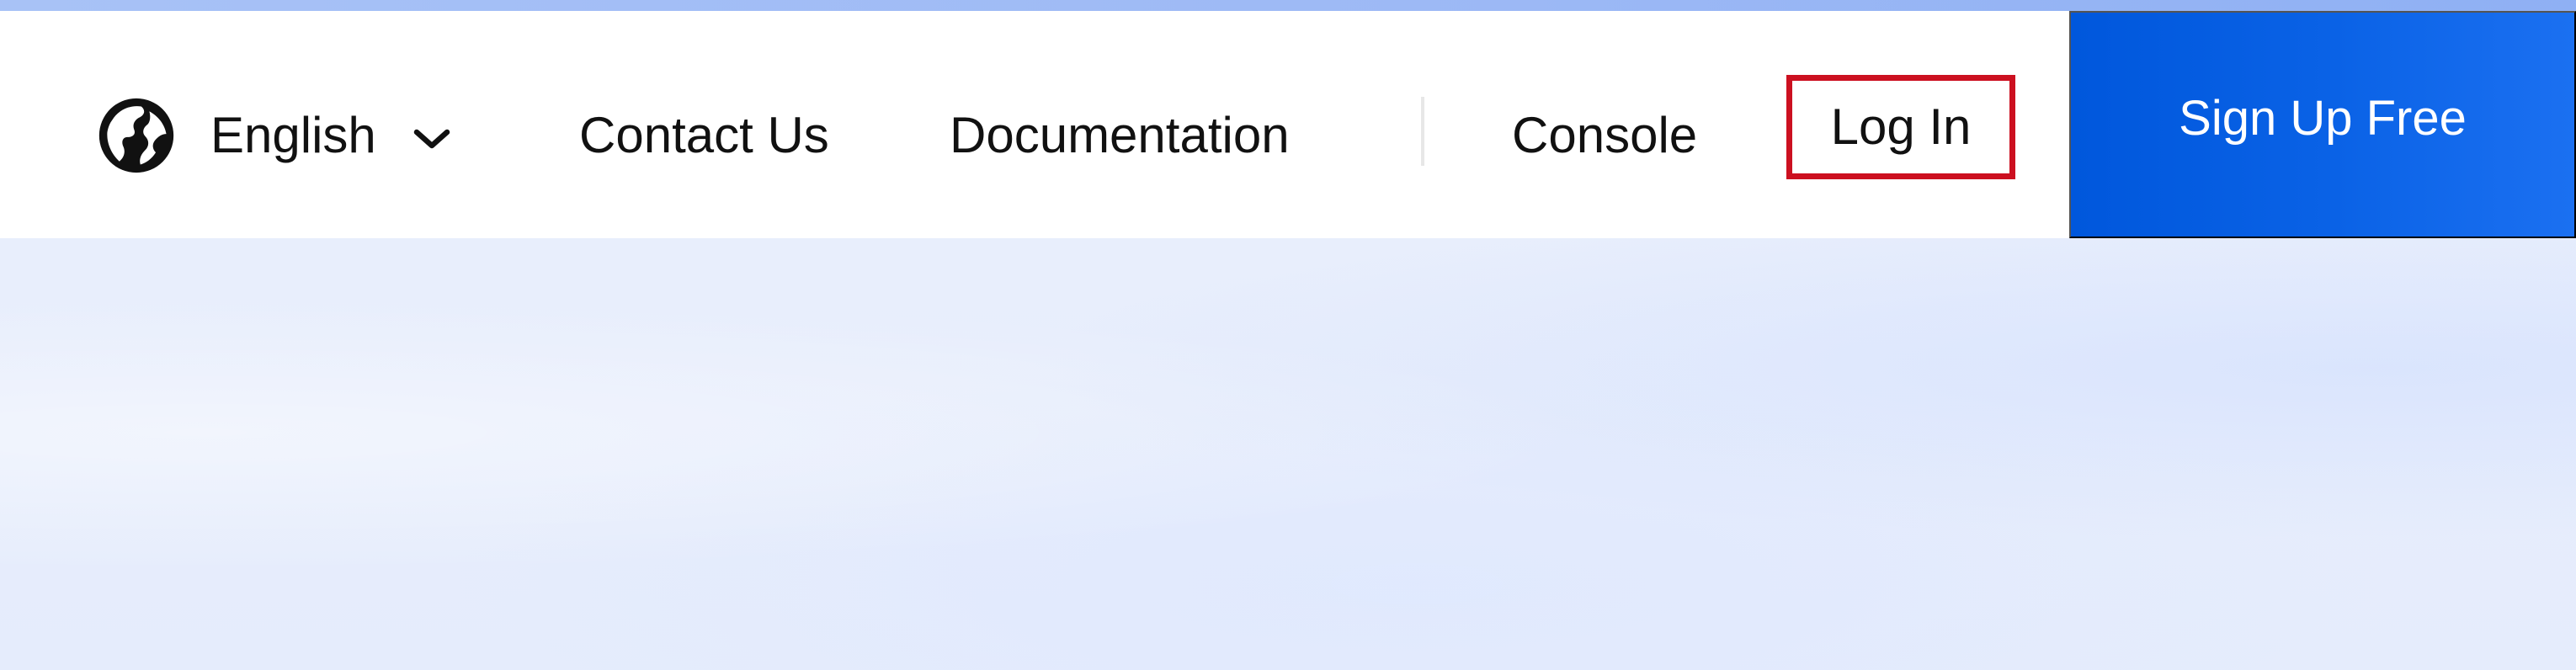 The image size is (2576, 670). What do you see at coordinates (1422, 131) in the screenshot?
I see `nav-divider` at bounding box center [1422, 131].